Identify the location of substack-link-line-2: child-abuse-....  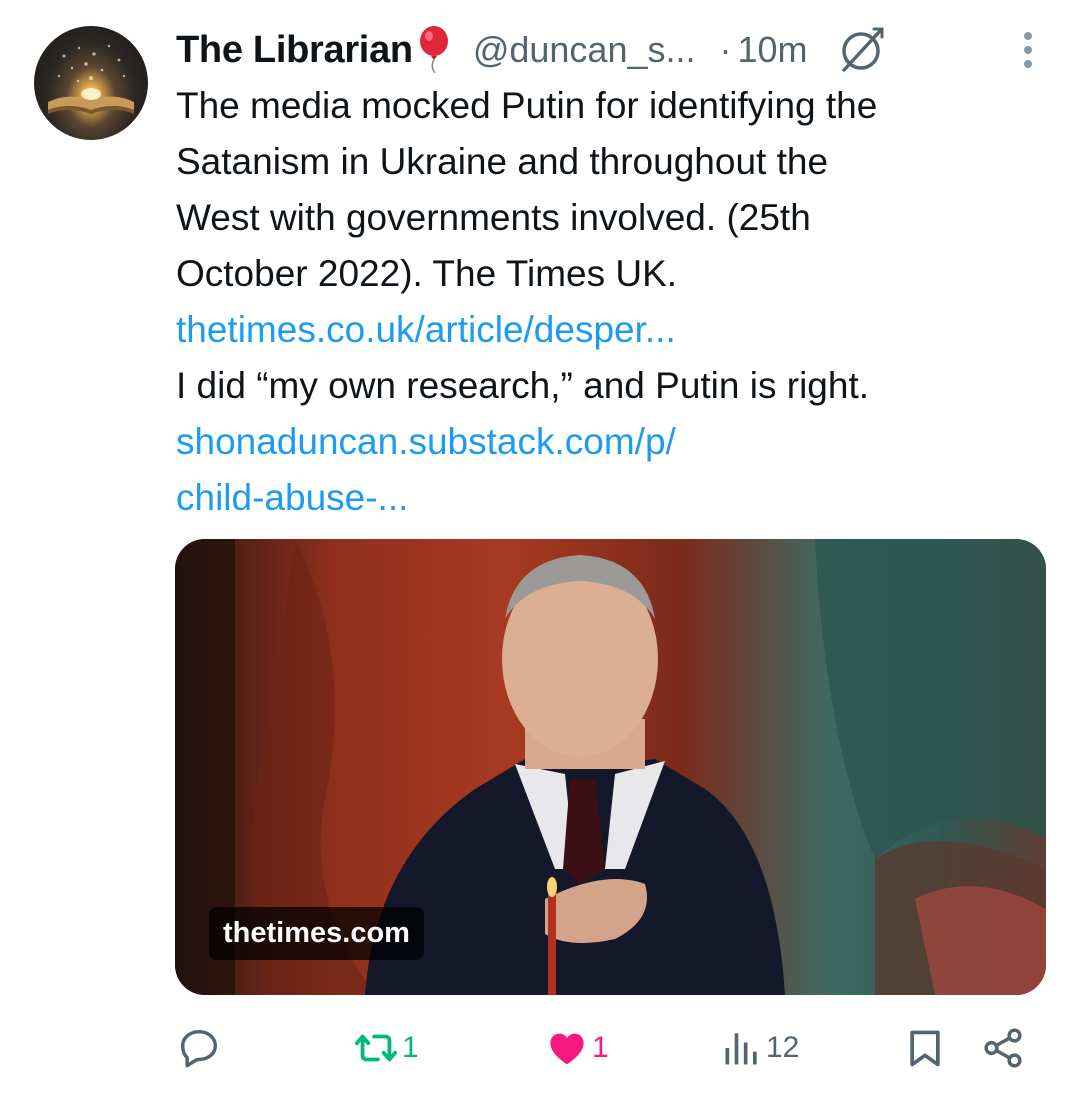
(606, 498).